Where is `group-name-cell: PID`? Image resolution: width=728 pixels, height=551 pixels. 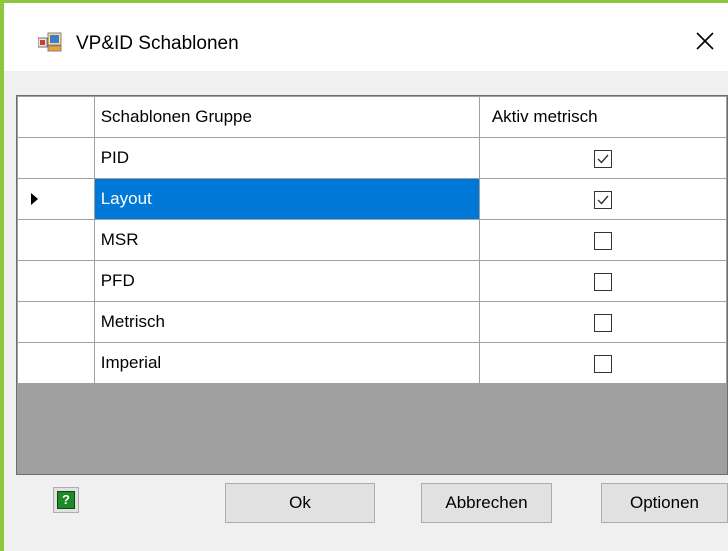 group-name-cell: PID is located at coordinates (286, 158).